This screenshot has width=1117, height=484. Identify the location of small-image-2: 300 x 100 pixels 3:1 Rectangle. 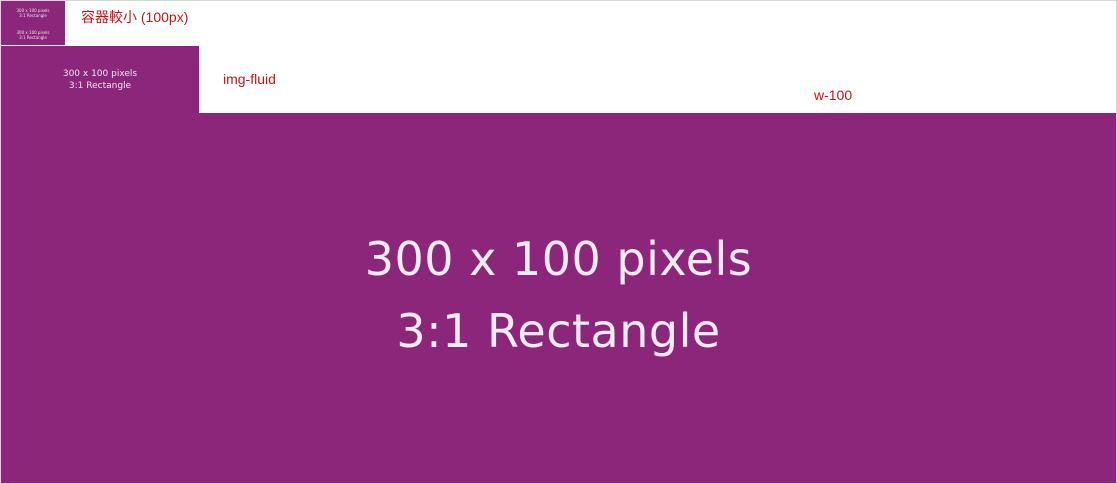
(33, 34).